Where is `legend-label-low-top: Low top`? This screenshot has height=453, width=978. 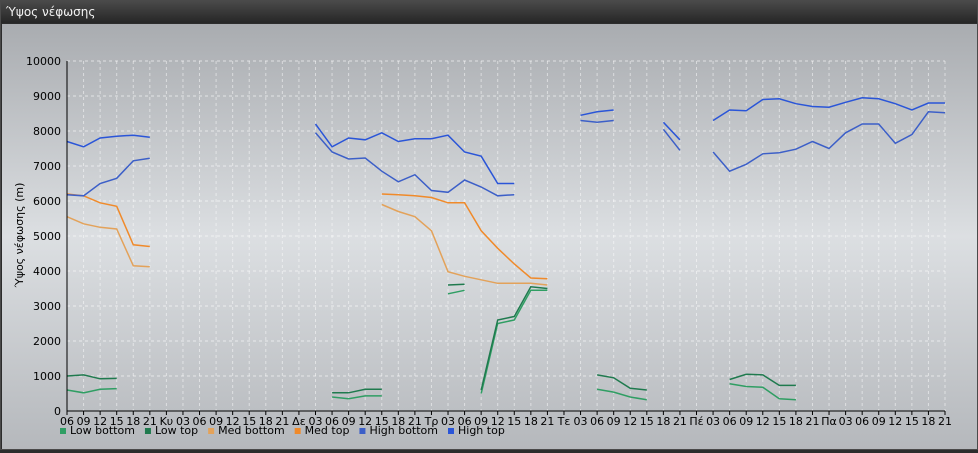
legend-label-low-top: Low top is located at coordinates (176, 430).